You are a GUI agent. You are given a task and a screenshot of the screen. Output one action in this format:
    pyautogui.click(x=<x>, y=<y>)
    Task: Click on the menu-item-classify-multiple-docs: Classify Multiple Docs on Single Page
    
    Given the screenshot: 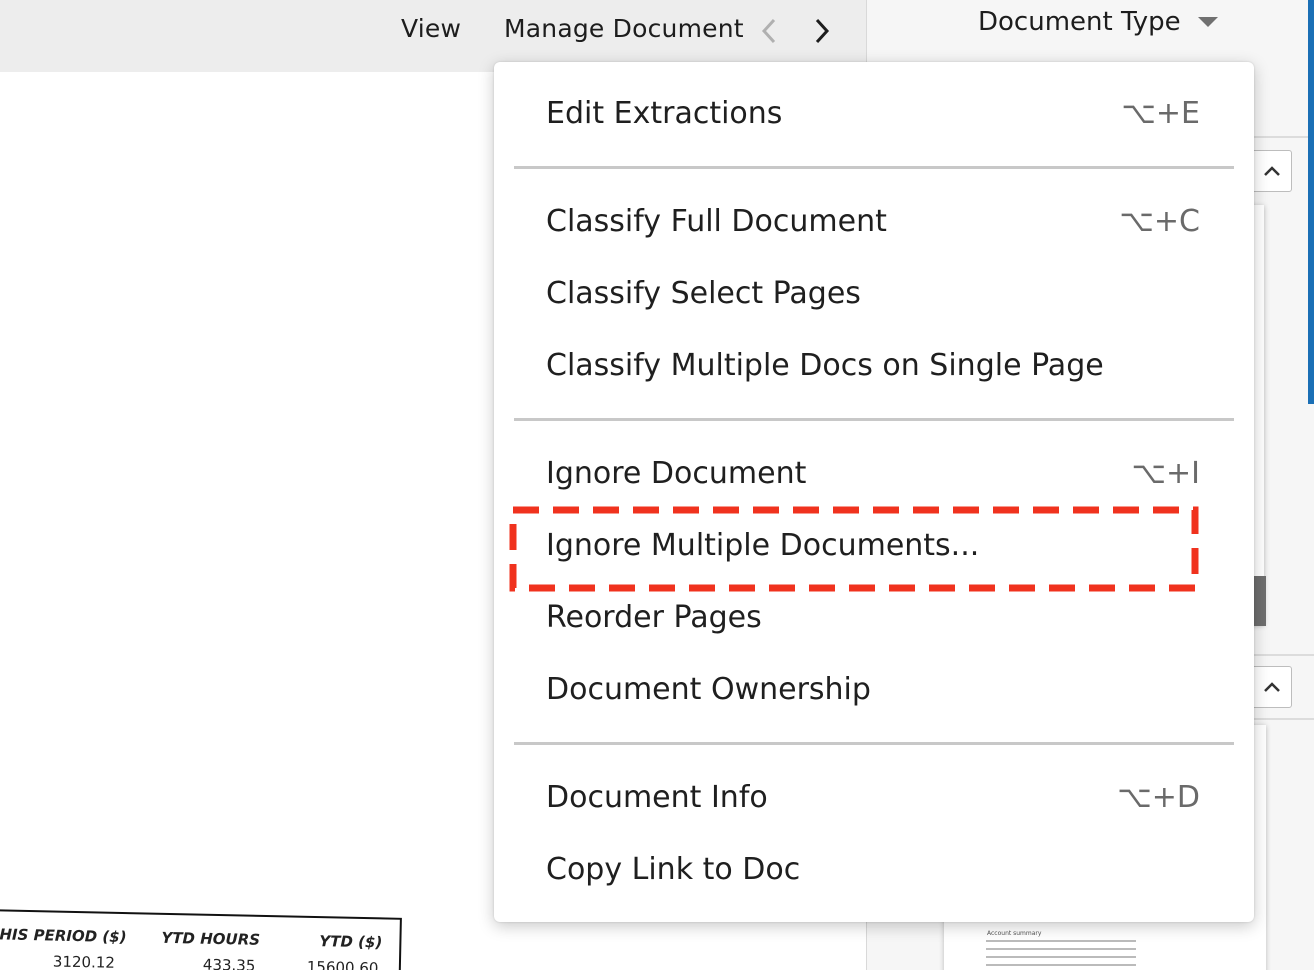 What is the action you would take?
    pyautogui.click(x=825, y=365)
    